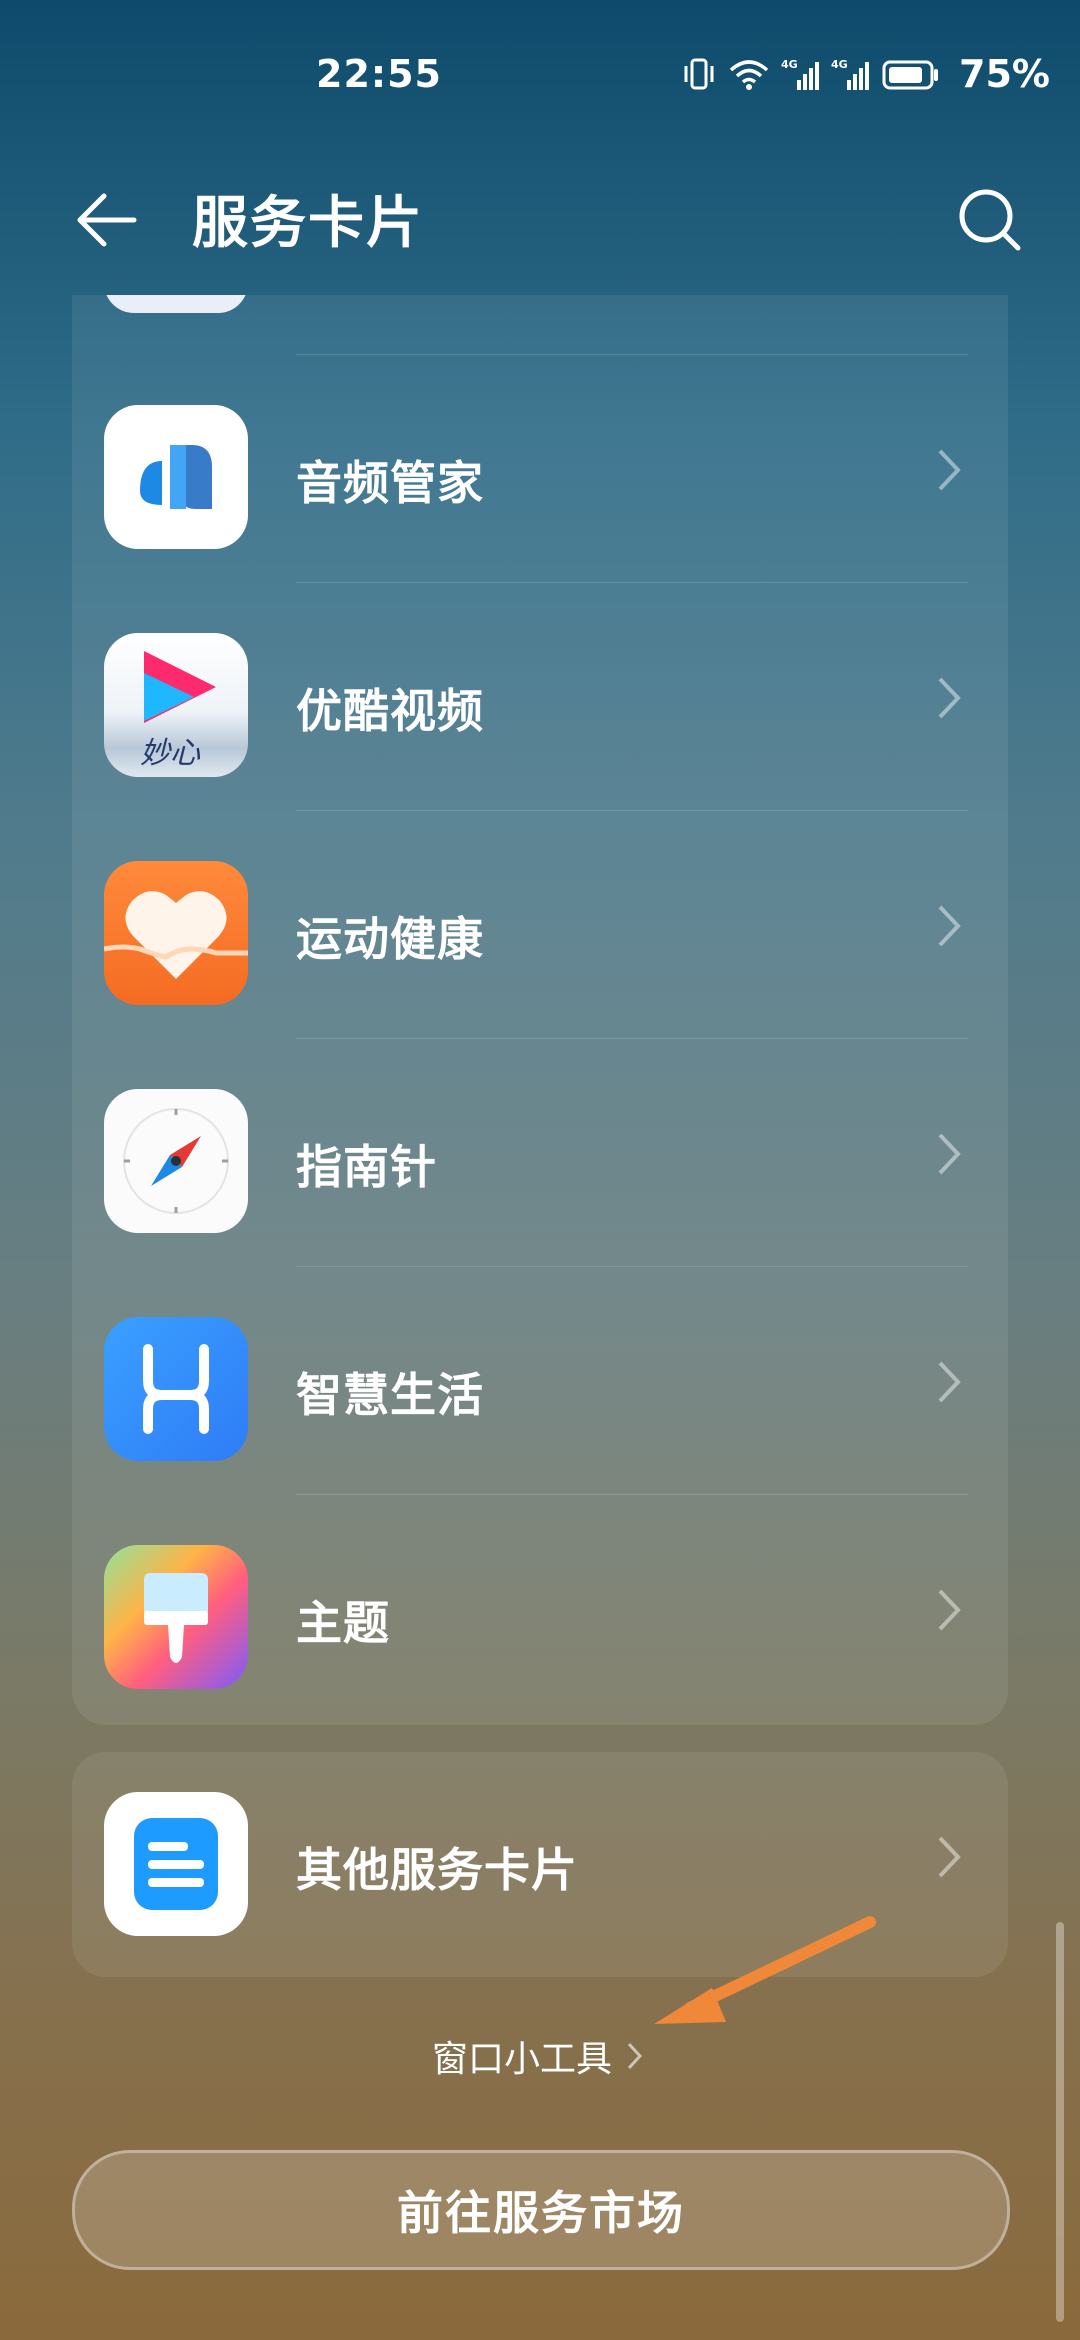  Describe the element at coordinates (176, 1617) in the screenshot. I see `themes-icon` at that location.